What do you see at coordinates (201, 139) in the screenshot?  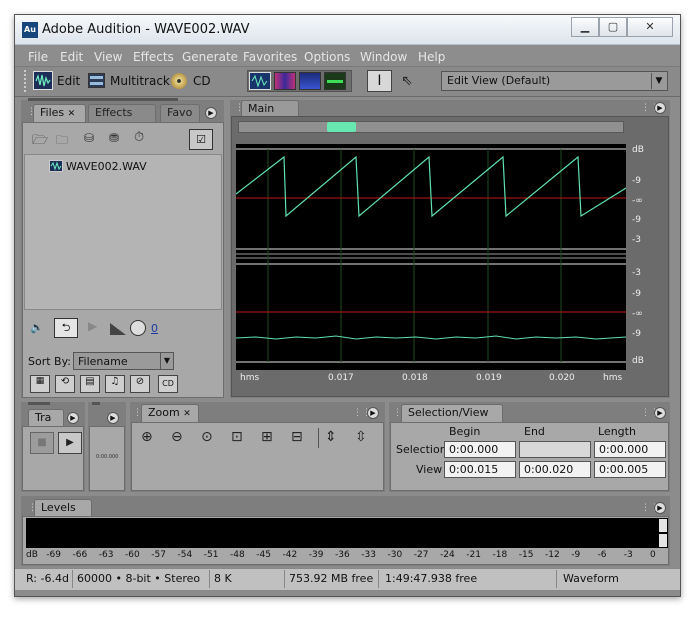 I see `show-options-icon: ☑` at bounding box center [201, 139].